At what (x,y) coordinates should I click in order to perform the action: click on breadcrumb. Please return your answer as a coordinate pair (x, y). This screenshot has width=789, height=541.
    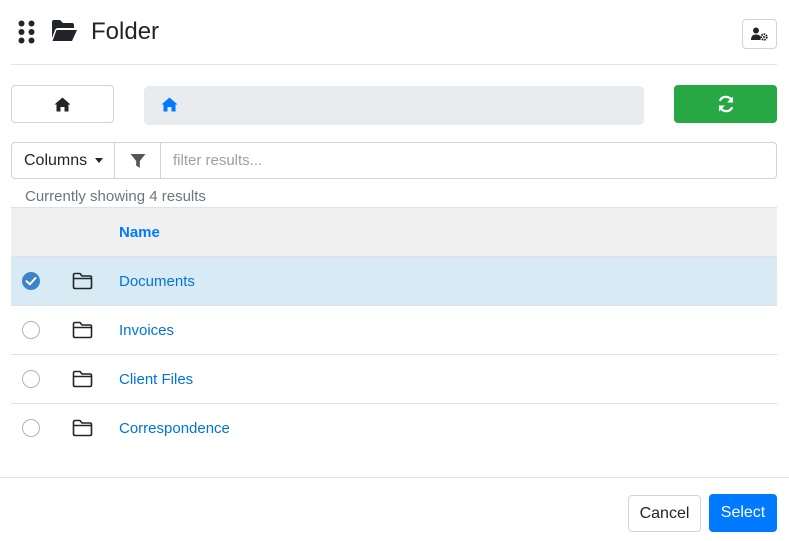
    Looking at the image, I should click on (394, 105).